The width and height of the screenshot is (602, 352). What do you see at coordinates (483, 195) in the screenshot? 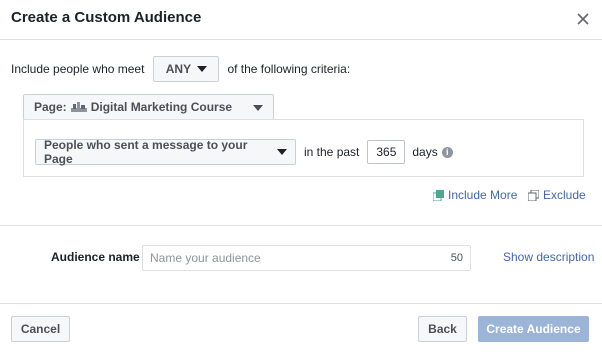
I see `include-more-label: Include More` at bounding box center [483, 195].